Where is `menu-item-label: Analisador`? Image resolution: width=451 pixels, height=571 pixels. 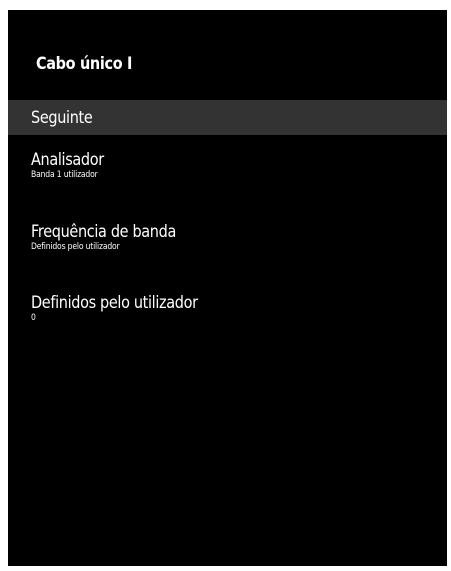
menu-item-label: Analisador is located at coordinates (67, 160).